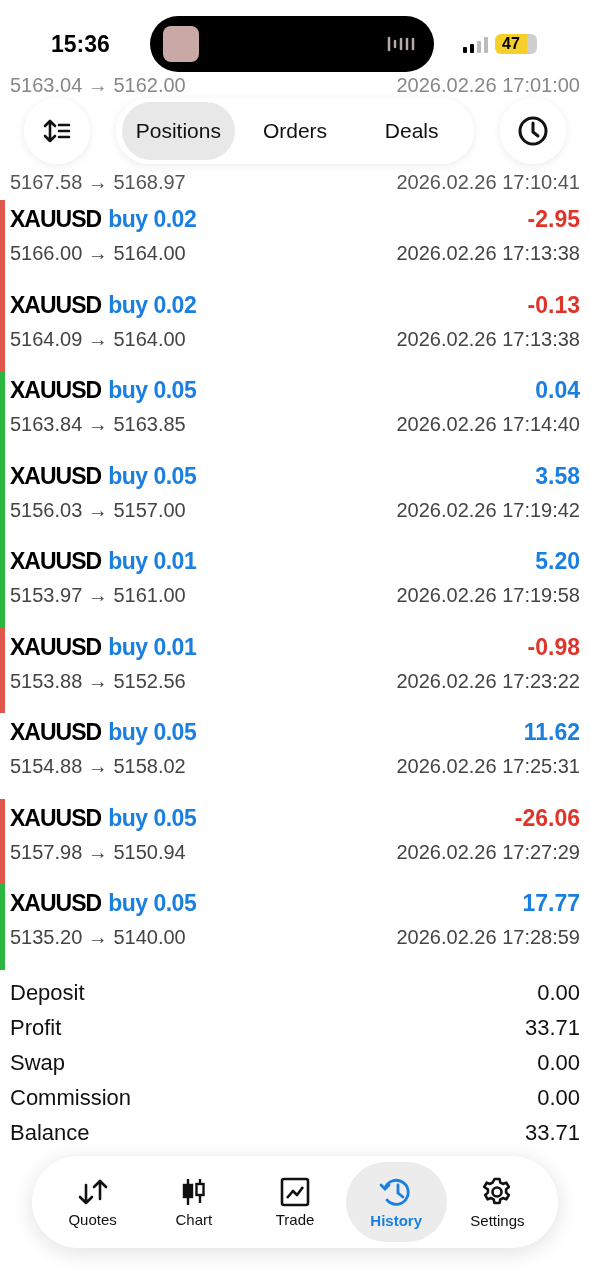  Describe the element at coordinates (181, 44) in the screenshot. I see `app-thumbnail-icon` at that location.